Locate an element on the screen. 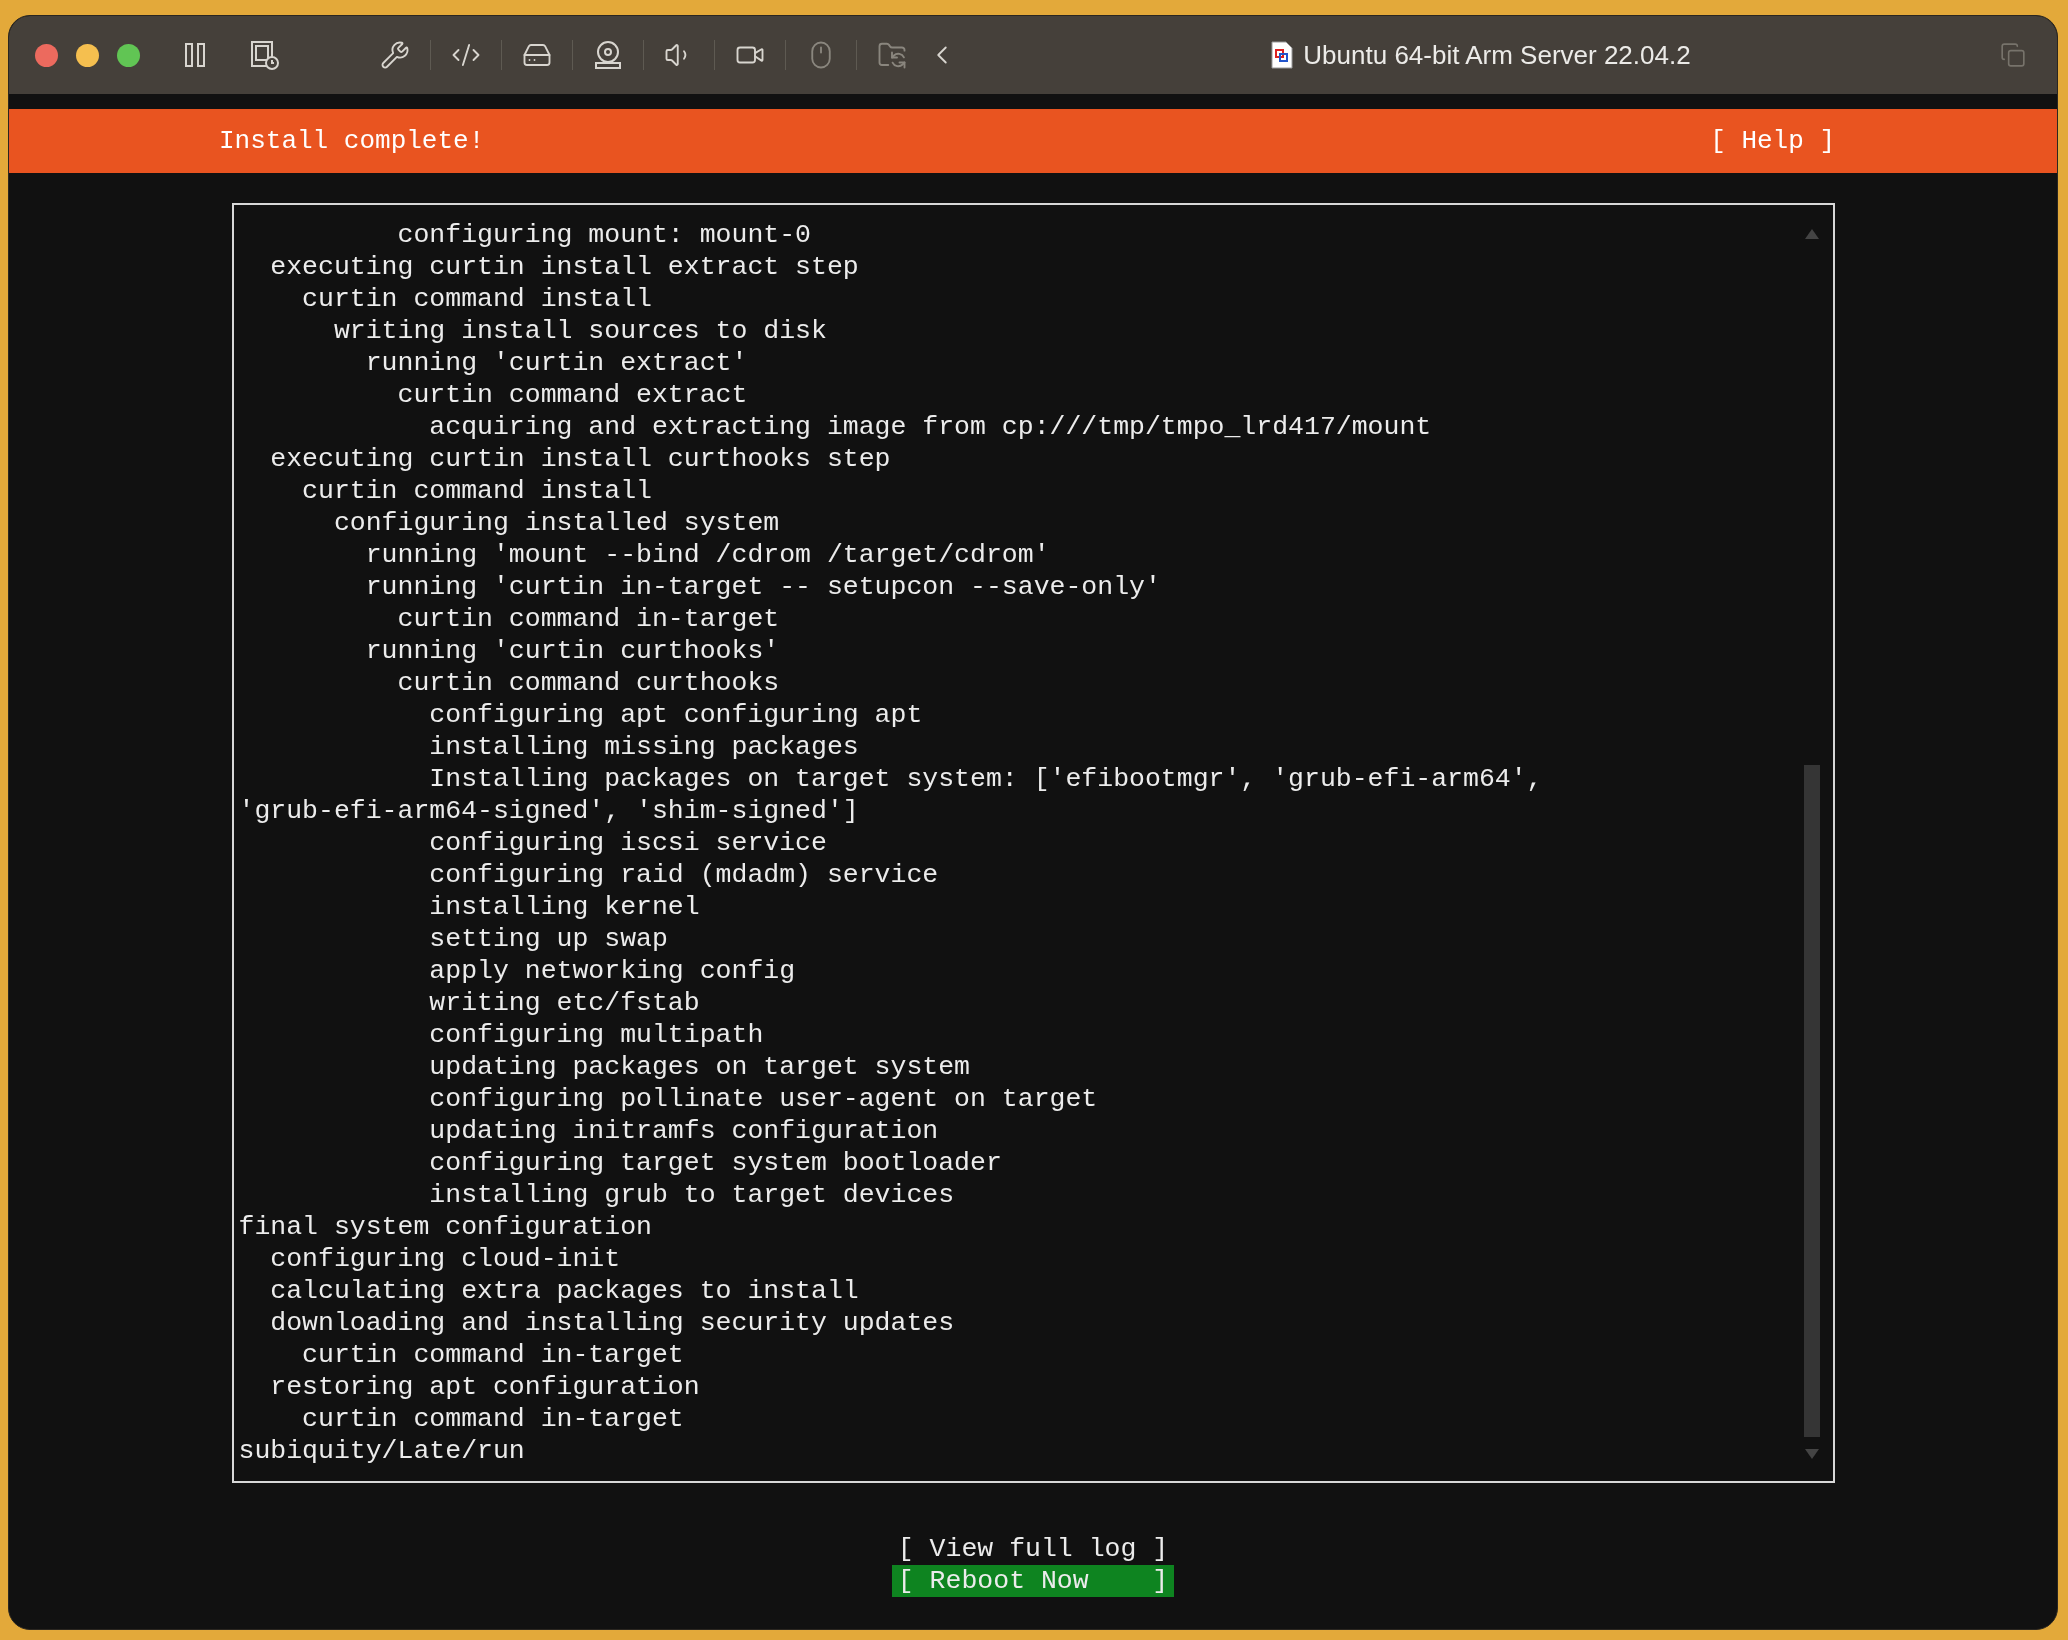 Image resolution: width=2068 pixels, height=1640 pixels. log-line: configuring multipath is located at coordinates (596, 1035).